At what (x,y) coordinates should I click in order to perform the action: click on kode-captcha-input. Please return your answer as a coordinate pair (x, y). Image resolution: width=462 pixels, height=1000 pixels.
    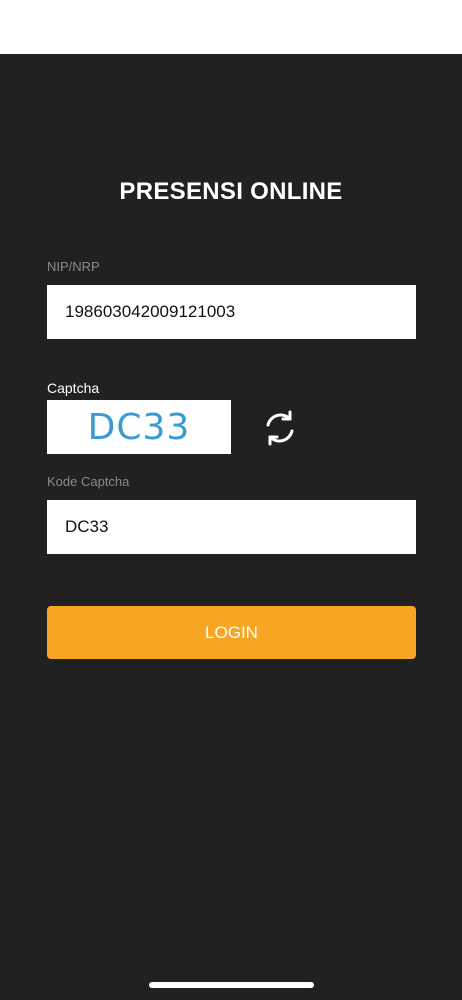
    Looking at the image, I should click on (231, 527).